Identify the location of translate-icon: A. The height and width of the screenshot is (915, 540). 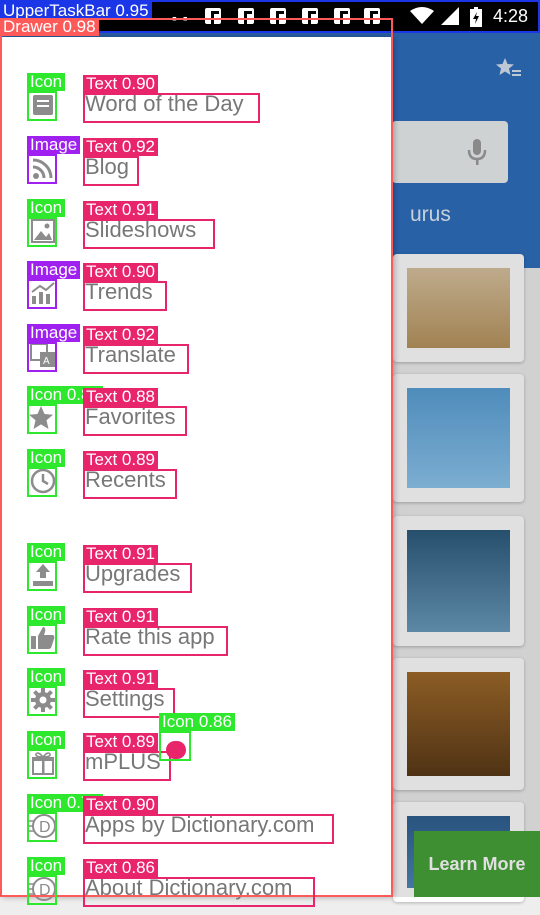
(42, 355).